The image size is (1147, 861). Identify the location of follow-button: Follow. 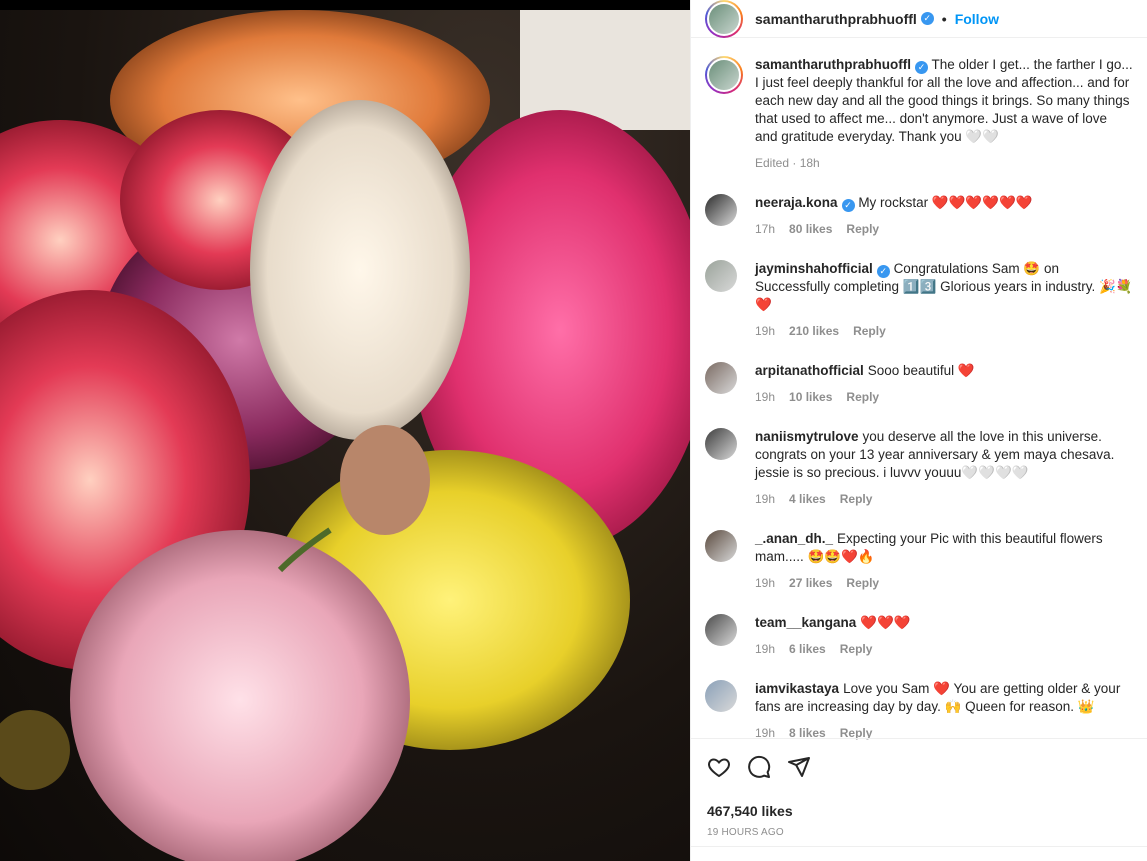
(977, 19).